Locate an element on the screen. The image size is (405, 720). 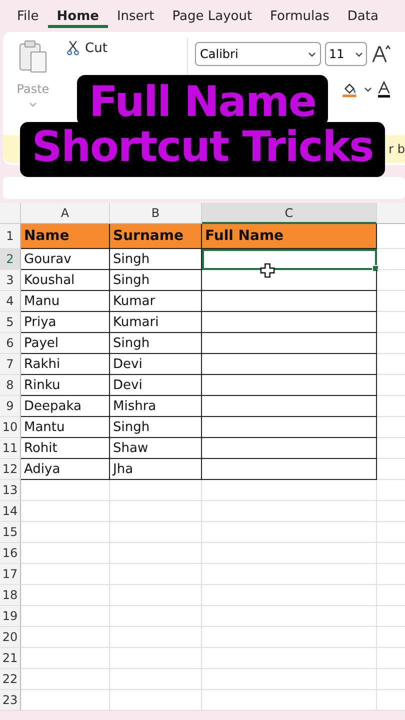
ribbon-tab: Page Layout is located at coordinates (212, 16).